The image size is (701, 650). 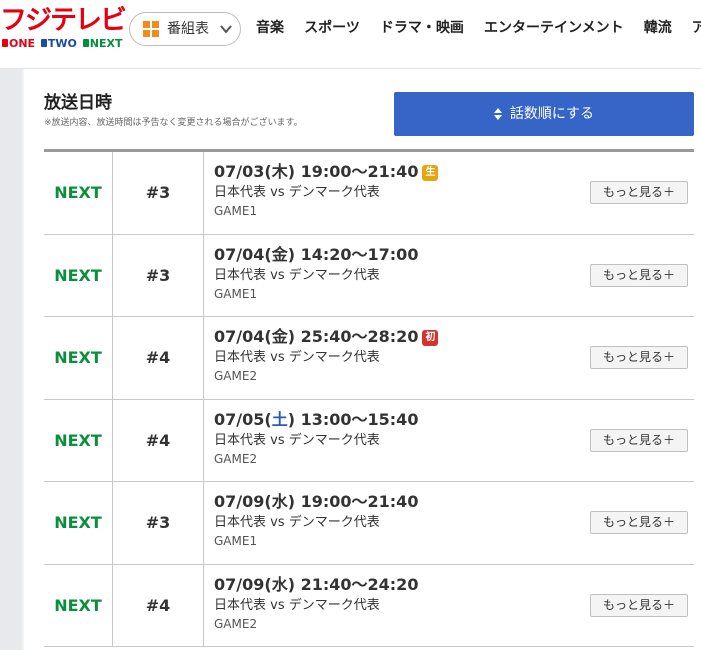 What do you see at coordinates (316, 254) in the screenshot?
I see `broadcast-datetime: 07/04(金) 14:20〜17:00` at bounding box center [316, 254].